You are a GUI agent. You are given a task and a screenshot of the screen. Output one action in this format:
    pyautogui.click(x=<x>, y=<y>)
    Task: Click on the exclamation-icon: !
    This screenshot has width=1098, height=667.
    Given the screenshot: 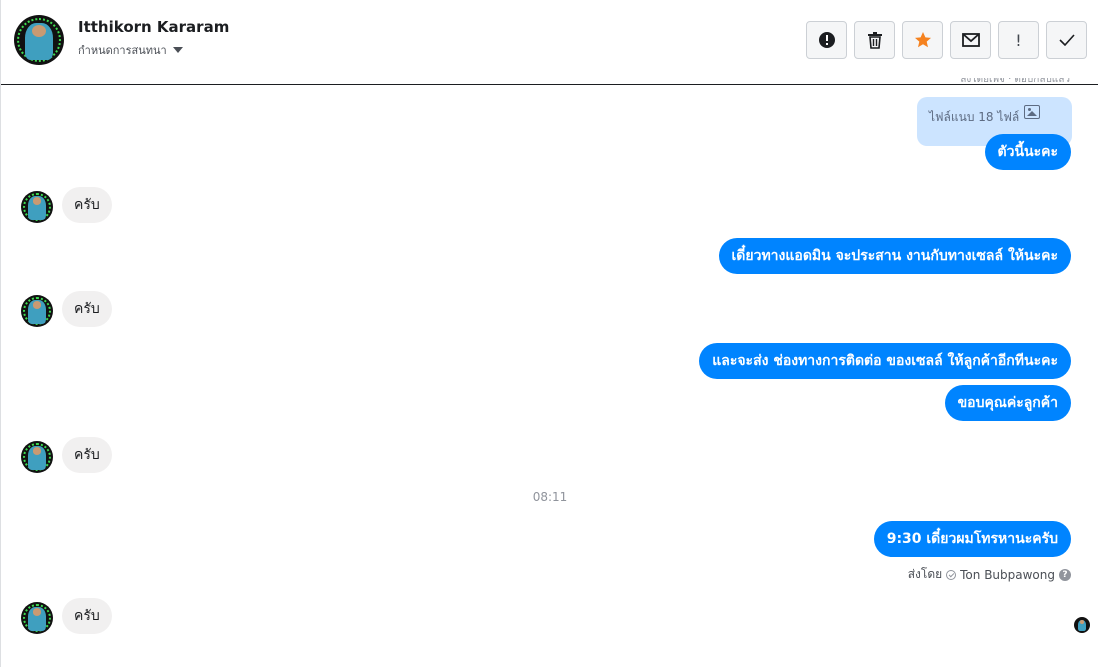 What is the action you would take?
    pyautogui.click(x=1018, y=40)
    